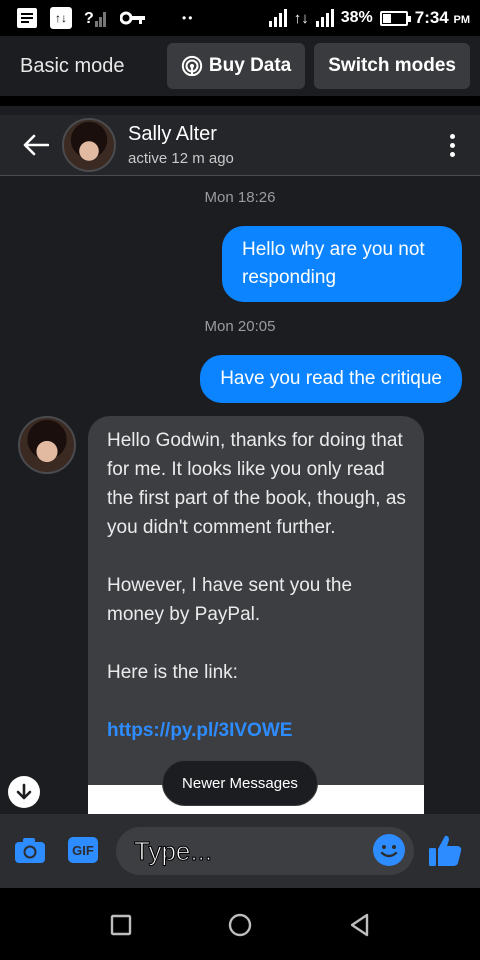  What do you see at coordinates (240, 18) in the screenshot?
I see `status-bar: ↑↓ ? •• ↑↓ 38% 7:34 PM` at bounding box center [240, 18].